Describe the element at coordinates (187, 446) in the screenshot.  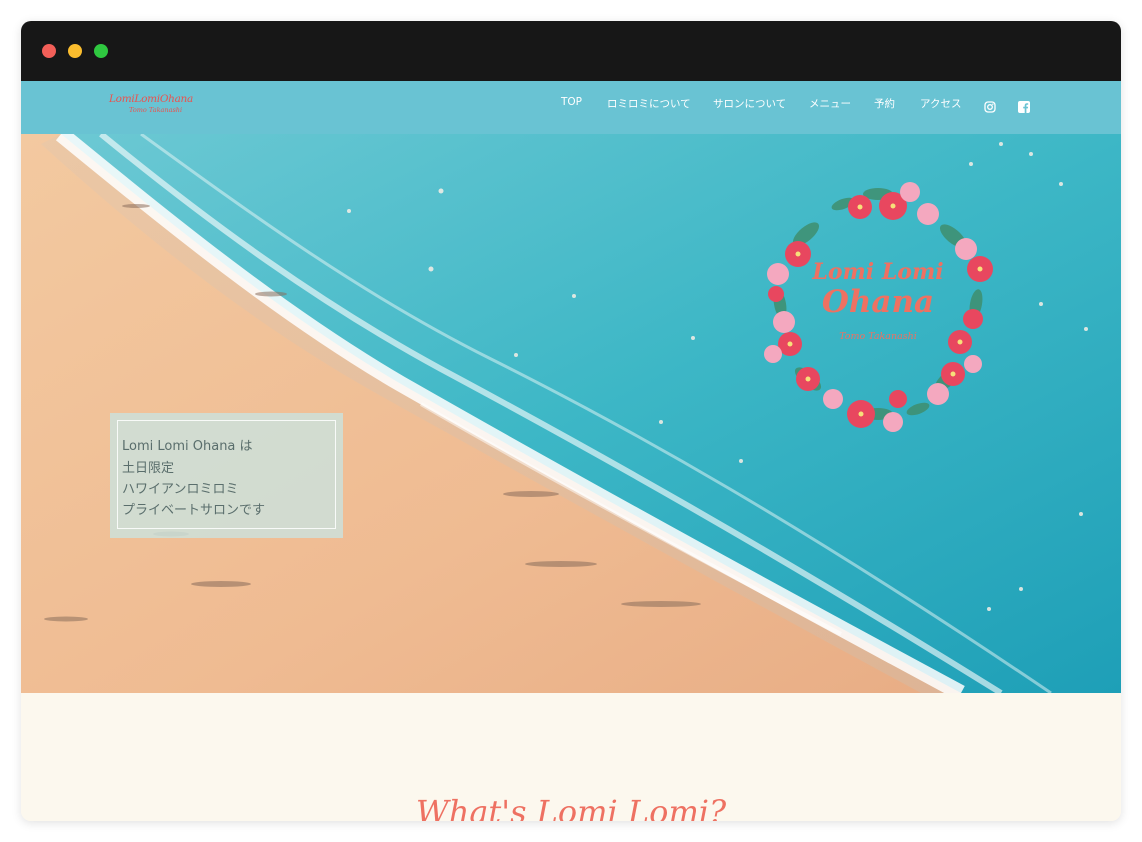
I see `caption-line: Lomi Lomi Ohana は` at that location.